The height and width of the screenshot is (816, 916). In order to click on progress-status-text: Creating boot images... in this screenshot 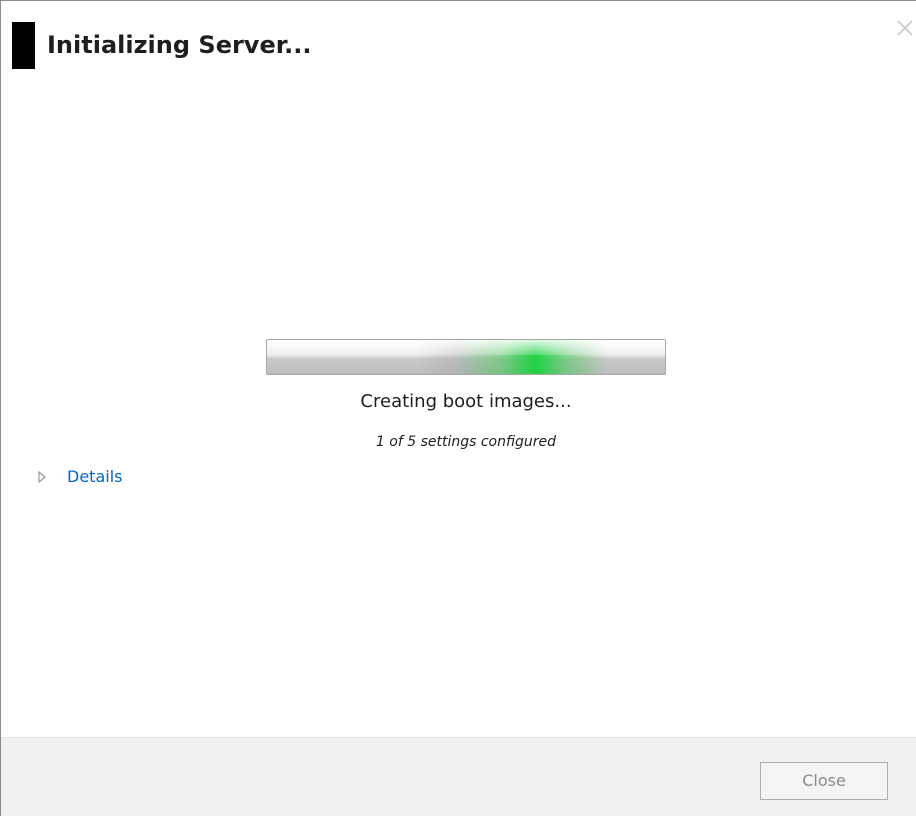, I will do `click(466, 401)`.